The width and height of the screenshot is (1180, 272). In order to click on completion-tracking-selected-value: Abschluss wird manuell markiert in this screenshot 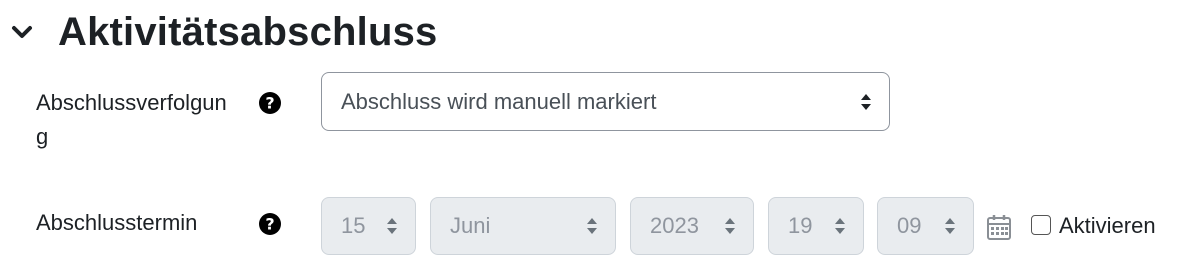, I will do `click(499, 101)`.